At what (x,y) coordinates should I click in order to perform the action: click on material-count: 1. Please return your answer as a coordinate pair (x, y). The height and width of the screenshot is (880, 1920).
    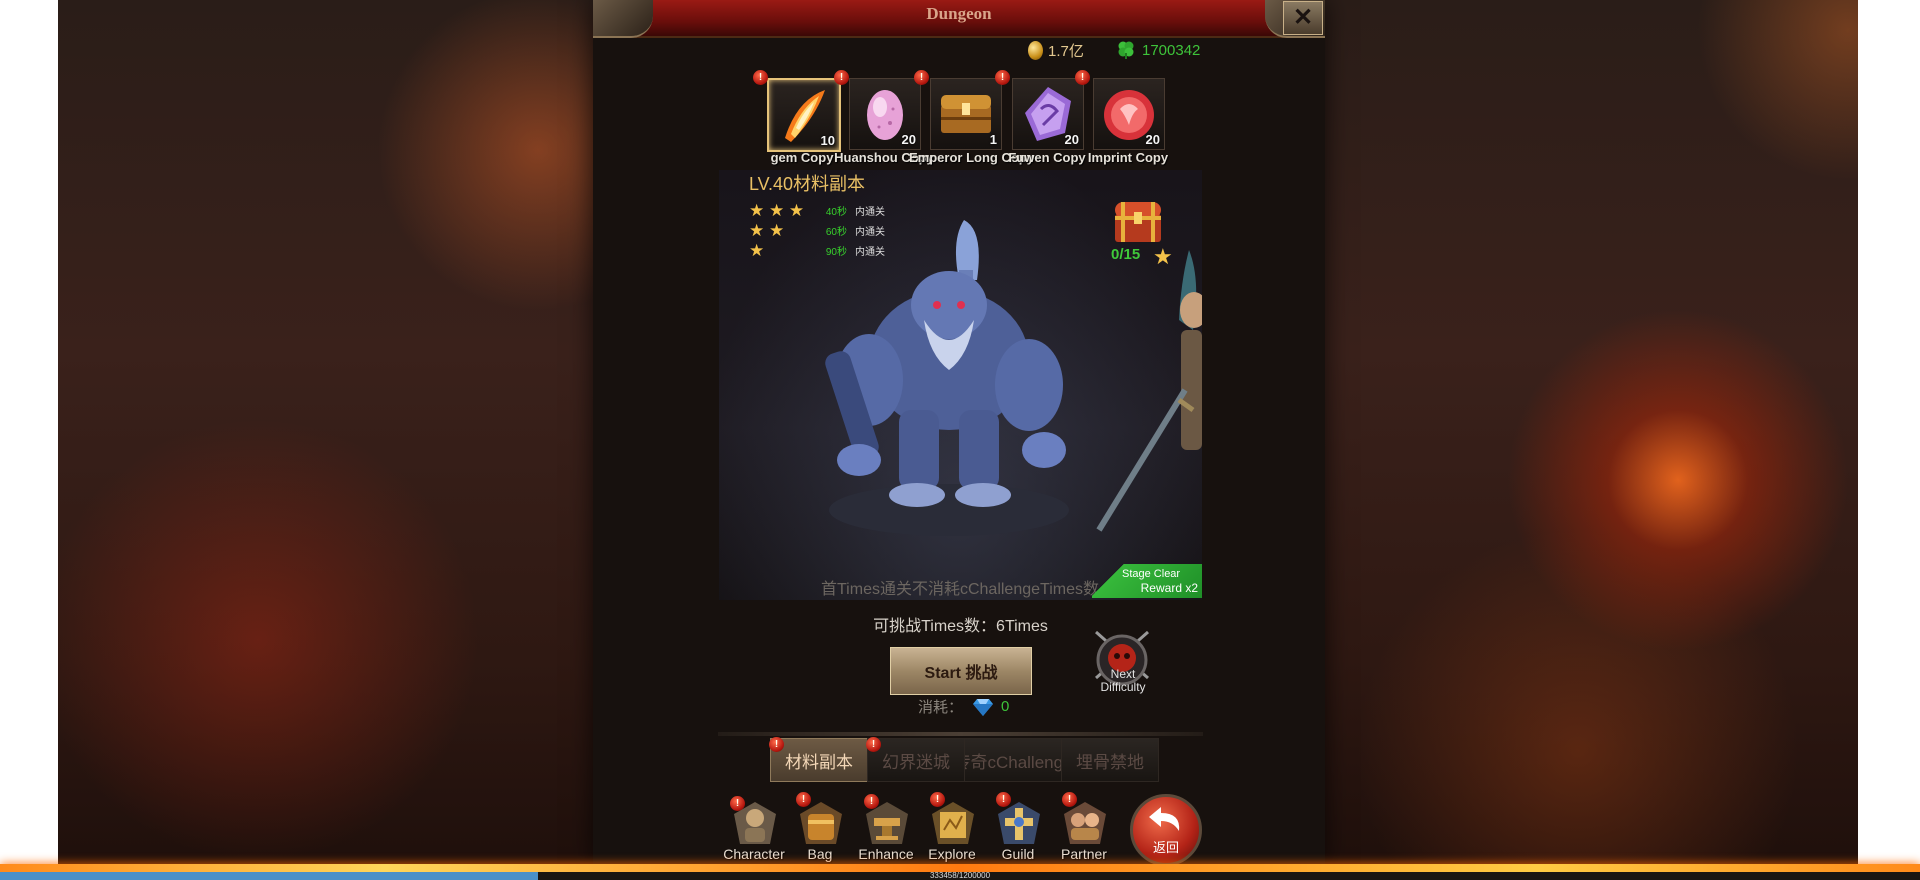
    Looking at the image, I should click on (993, 139).